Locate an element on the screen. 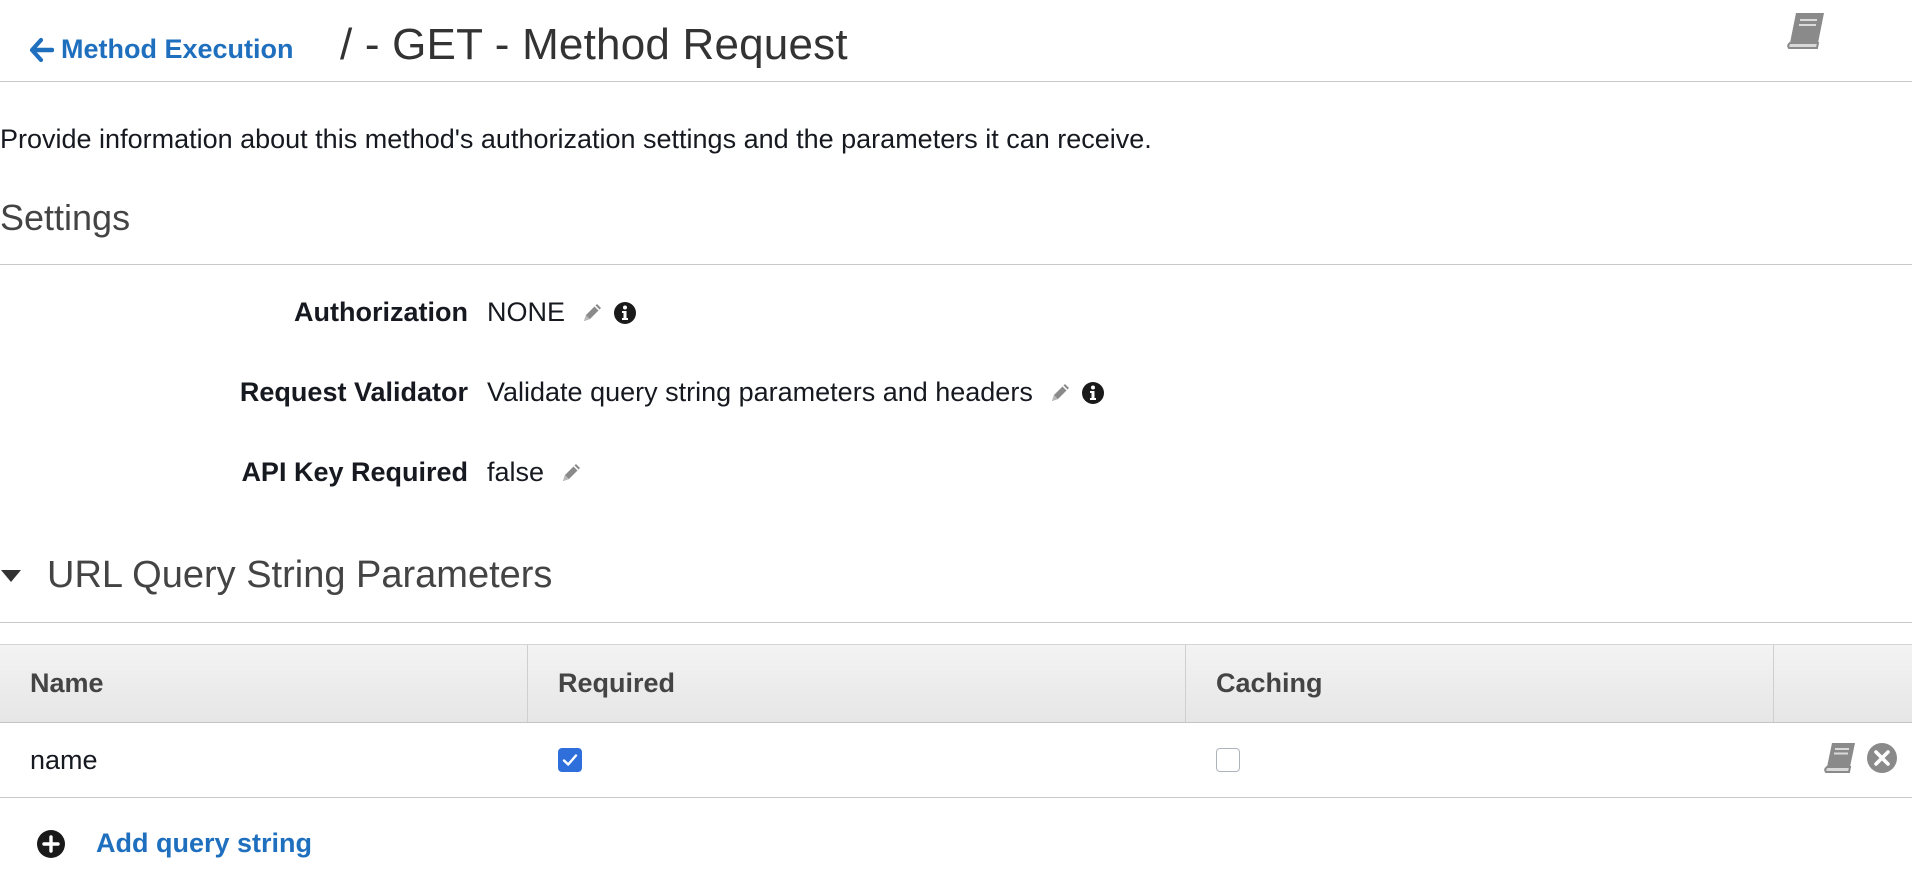 The image size is (1912, 882). caching-checkbox is located at coordinates (1228, 760).